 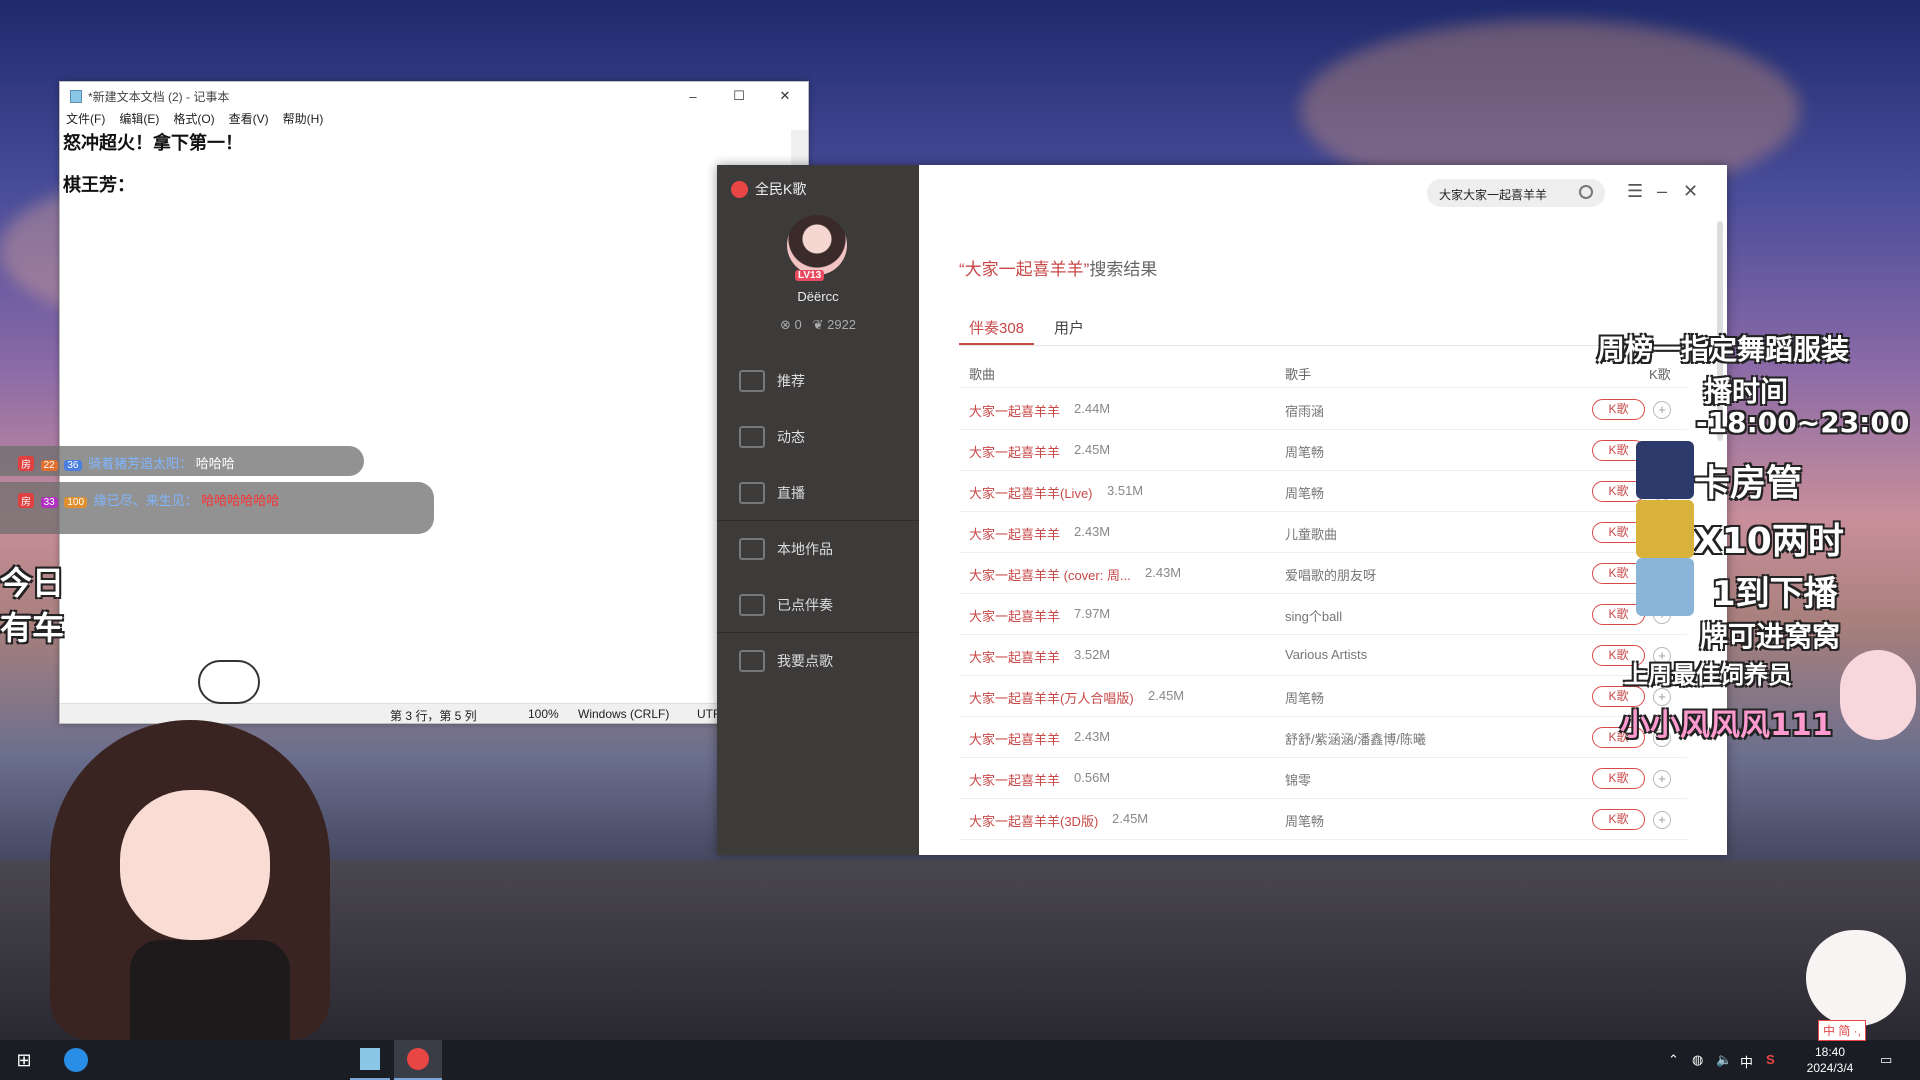 I want to click on start-button: ⊞, so click(x=24, y=1060).